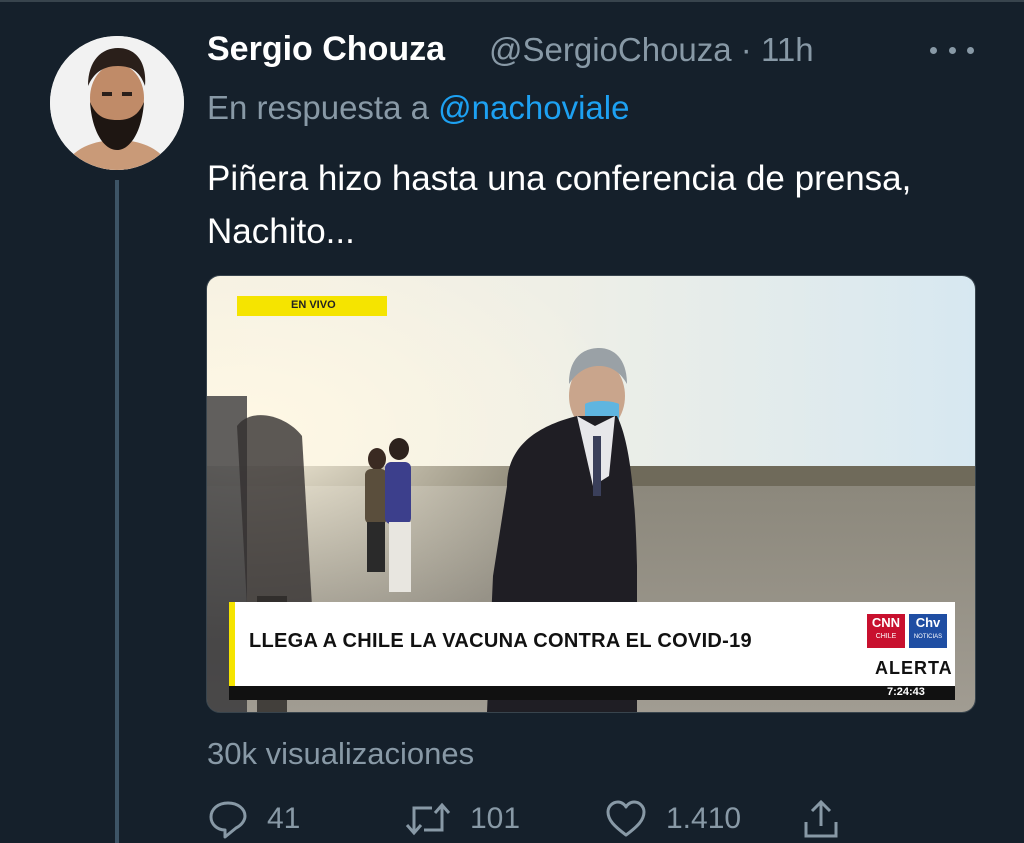 The image size is (1024, 843). What do you see at coordinates (318, 107) in the screenshot?
I see `reply-prefix: En respuesta a` at bounding box center [318, 107].